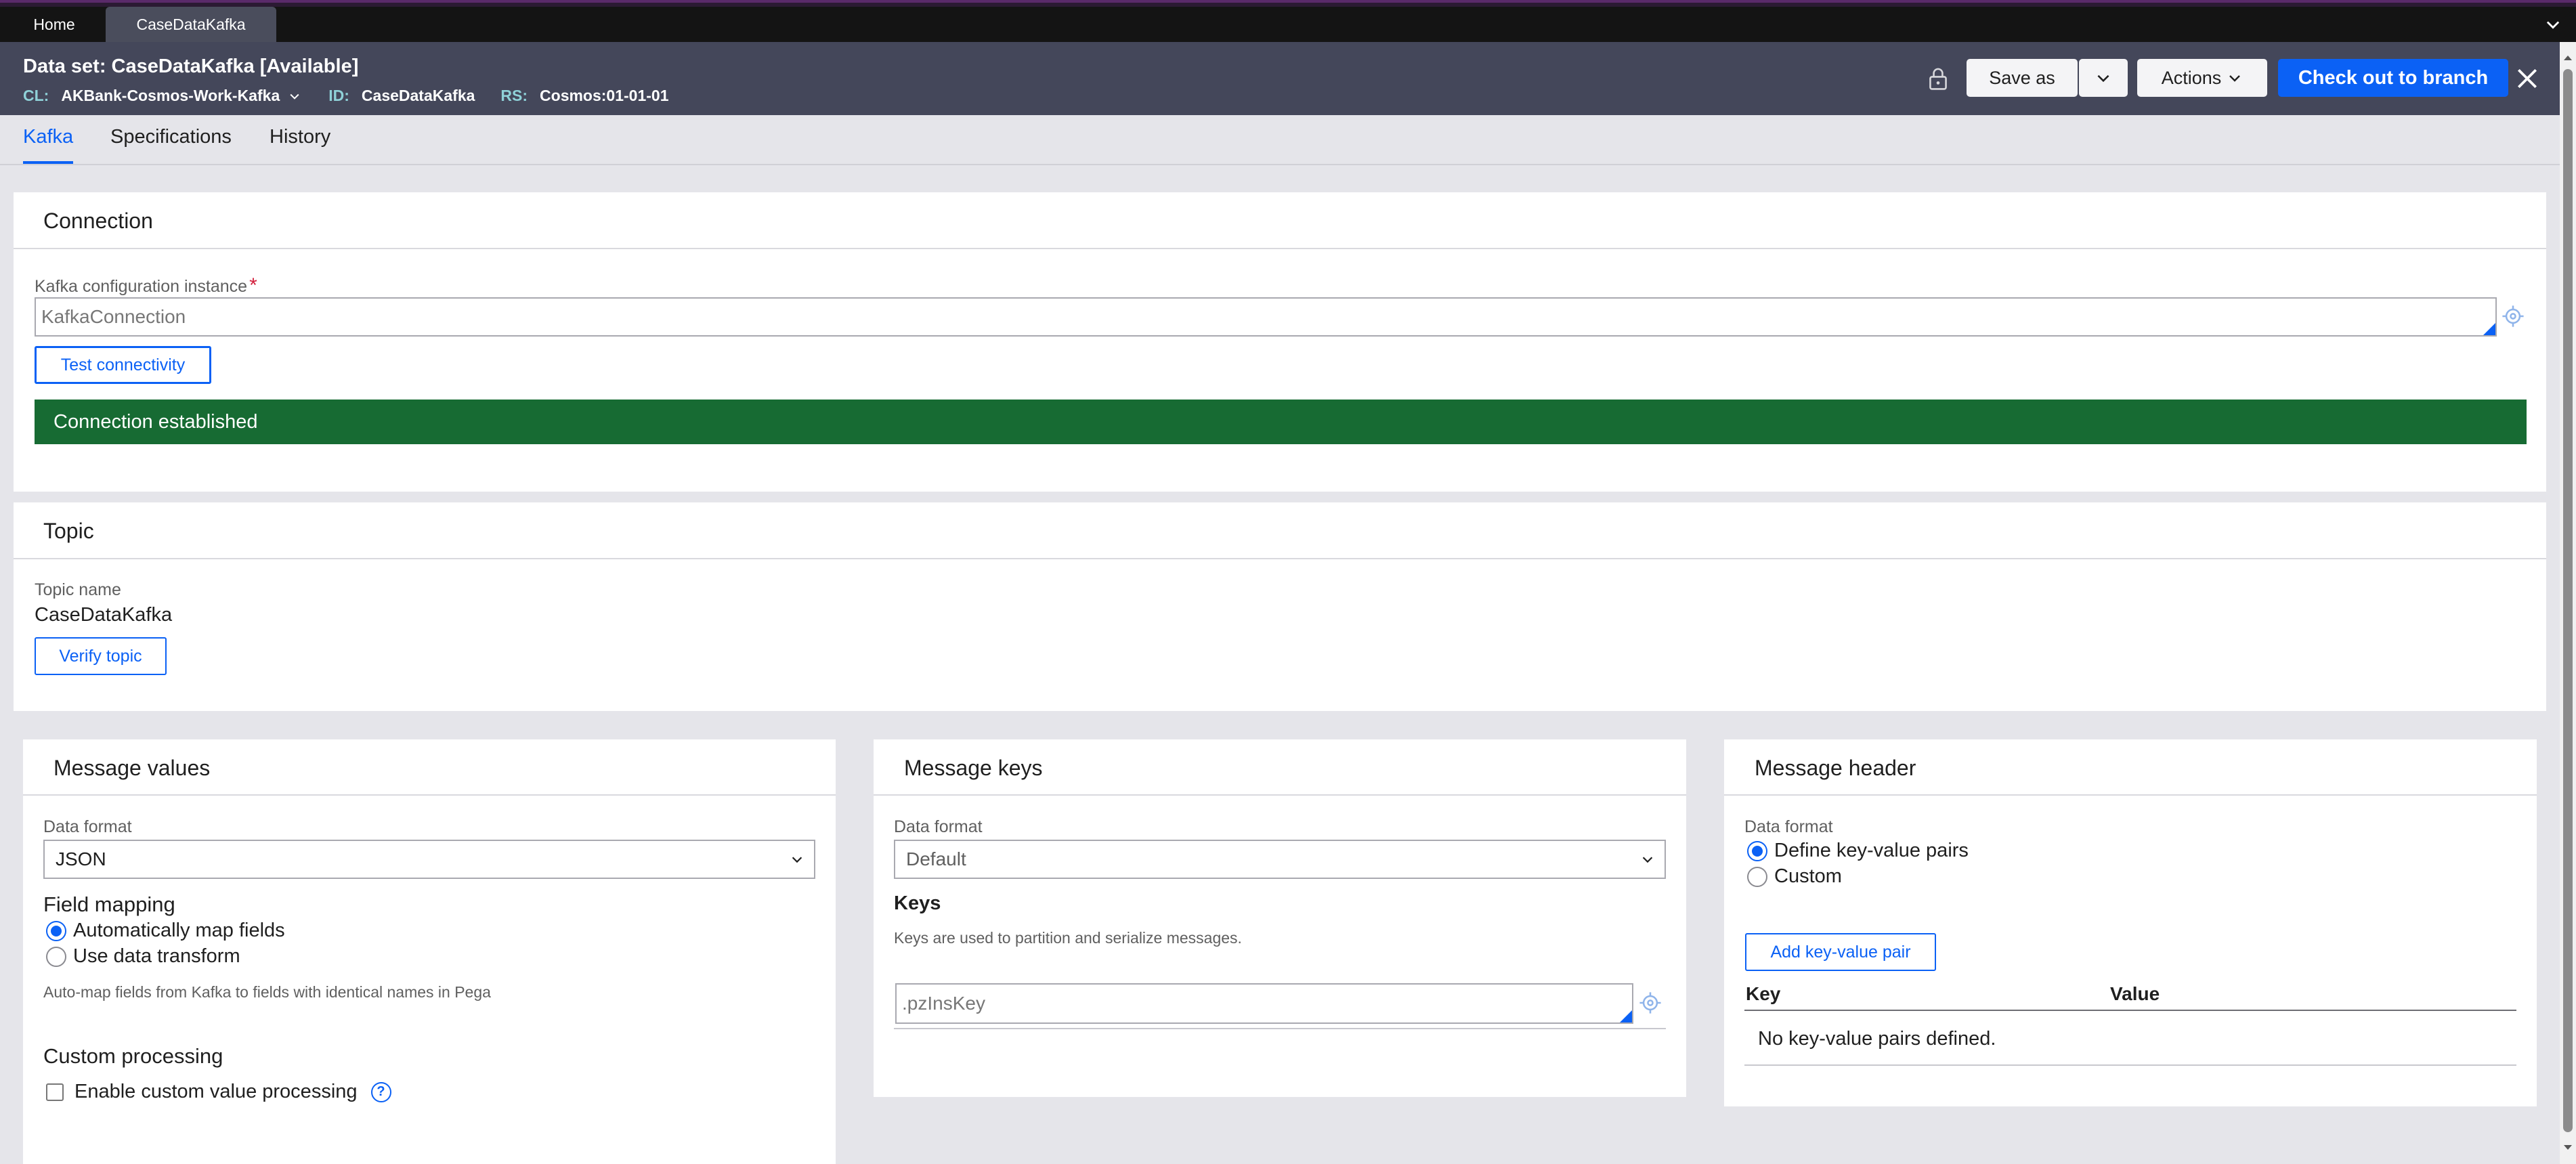  I want to click on custom-processing-label: Enable custom value processing, so click(216, 1091).